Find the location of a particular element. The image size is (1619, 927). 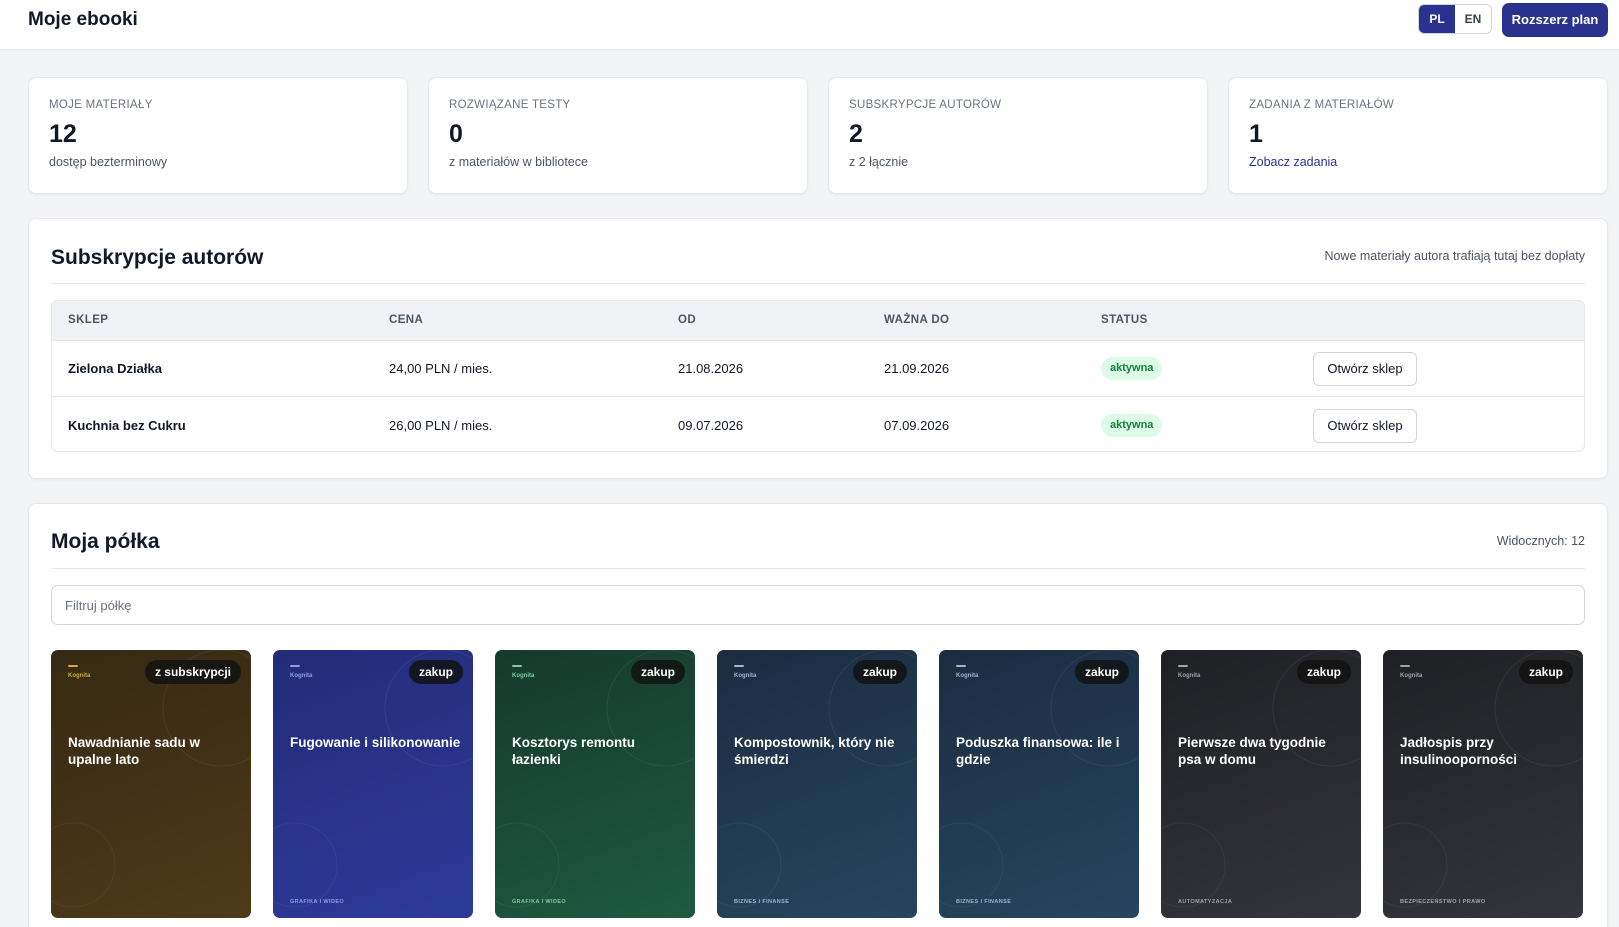

shelf-filter-input is located at coordinates (818, 605).